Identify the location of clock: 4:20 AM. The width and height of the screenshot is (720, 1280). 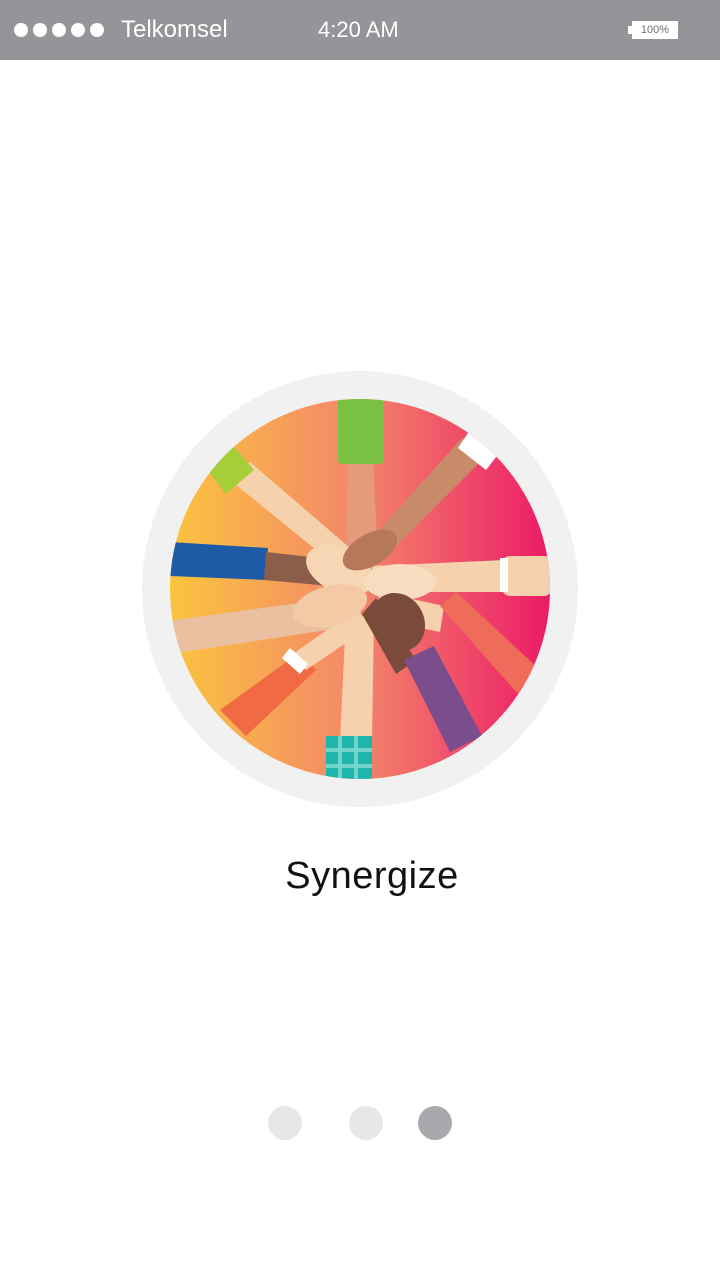
(358, 29).